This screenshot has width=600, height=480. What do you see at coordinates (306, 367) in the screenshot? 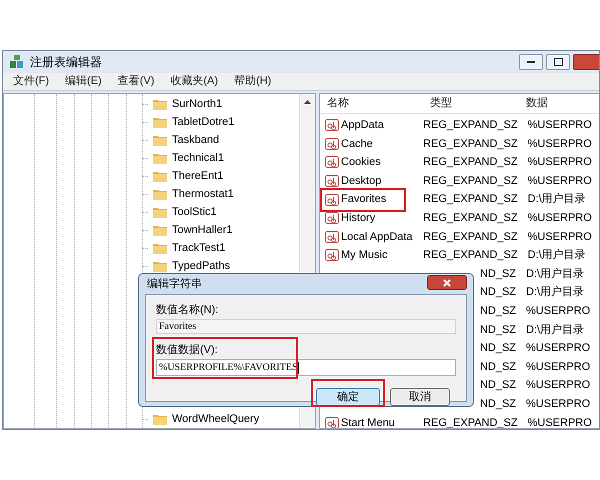
I see `value-data-field: %USERPROFILE%\FAVORITES` at bounding box center [306, 367].